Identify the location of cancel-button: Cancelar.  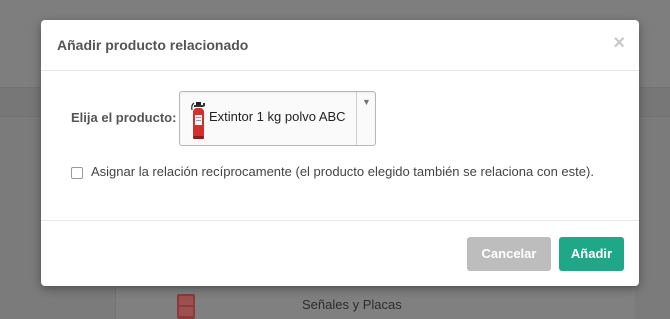
(509, 254).